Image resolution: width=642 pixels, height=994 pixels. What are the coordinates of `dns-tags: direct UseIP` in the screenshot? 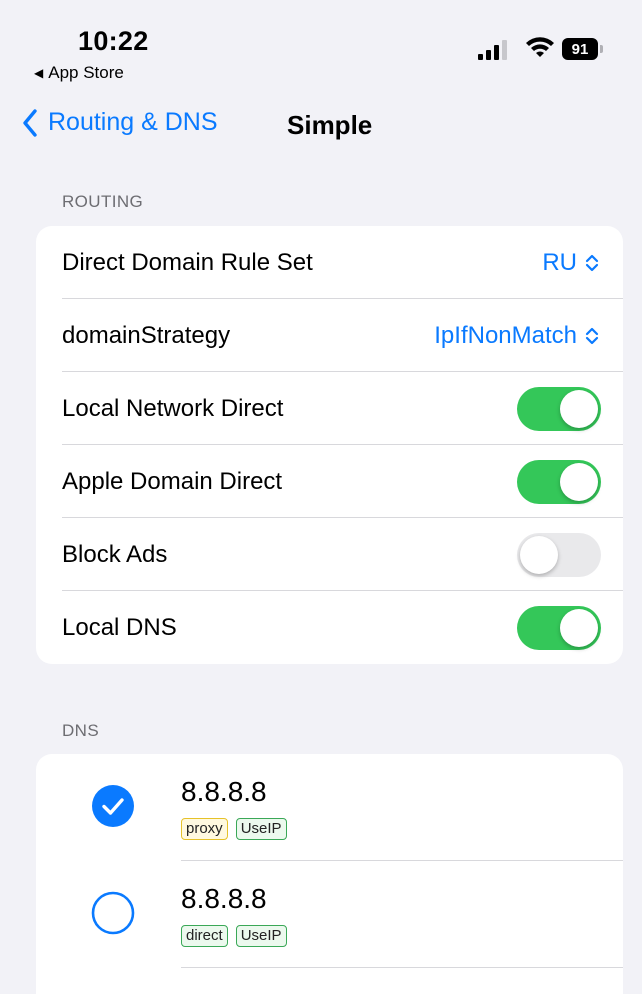 It's located at (234, 936).